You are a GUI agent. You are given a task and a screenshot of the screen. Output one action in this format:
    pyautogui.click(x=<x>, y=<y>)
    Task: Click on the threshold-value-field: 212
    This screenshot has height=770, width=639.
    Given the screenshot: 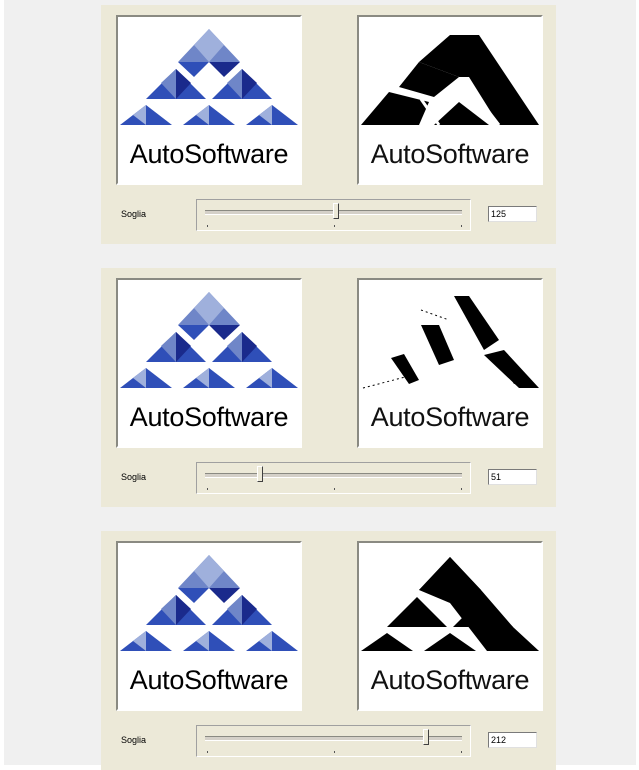 What is the action you would take?
    pyautogui.click(x=512, y=740)
    